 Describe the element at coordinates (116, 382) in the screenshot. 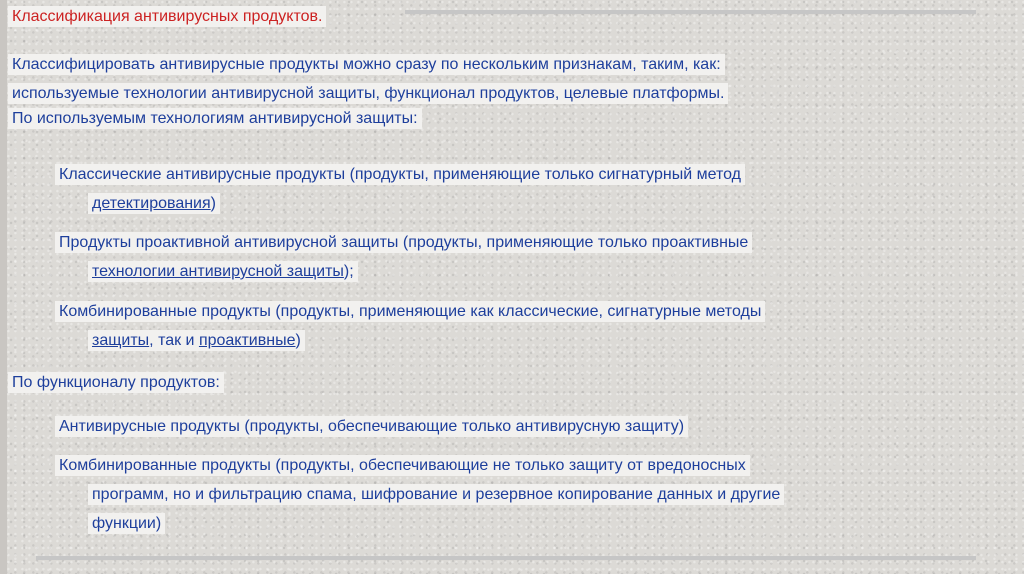

I see `func-heading: По функционалу продуктов:` at that location.